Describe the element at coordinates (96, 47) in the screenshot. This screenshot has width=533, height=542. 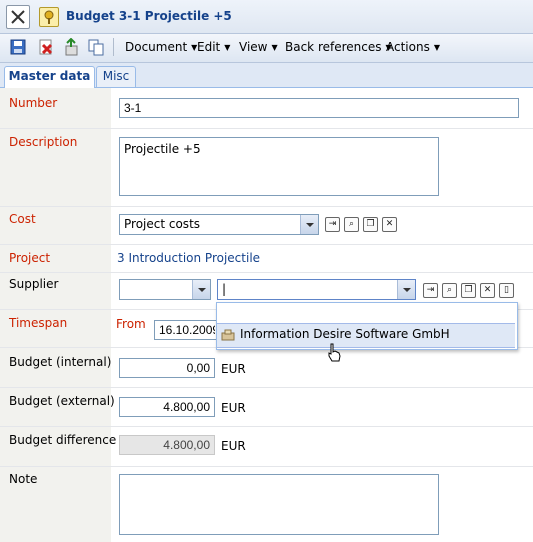
I see `copy-icon` at that location.